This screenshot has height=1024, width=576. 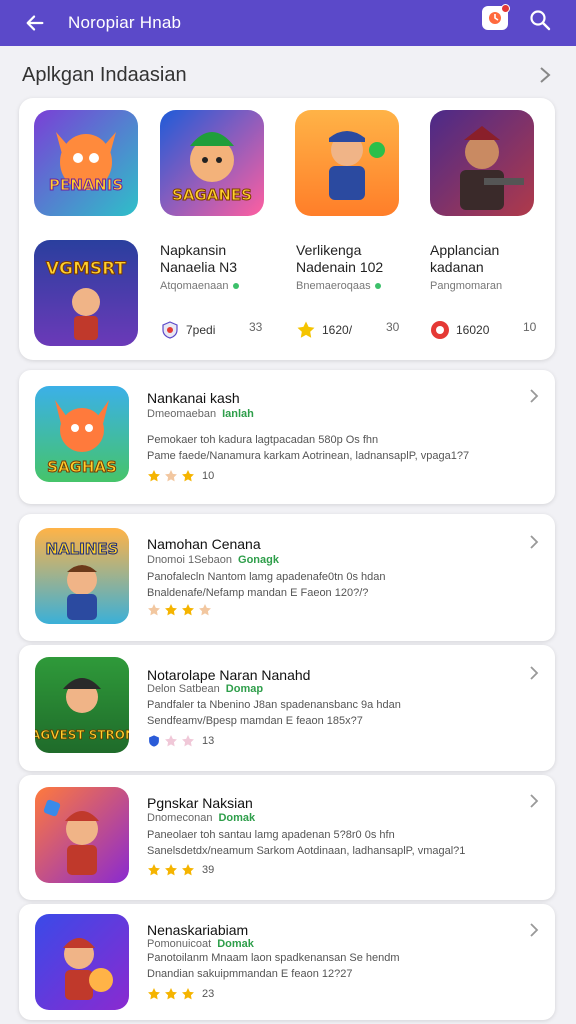 I want to click on developer-line: Dmeomaeban Ianlah, so click(x=200, y=414).